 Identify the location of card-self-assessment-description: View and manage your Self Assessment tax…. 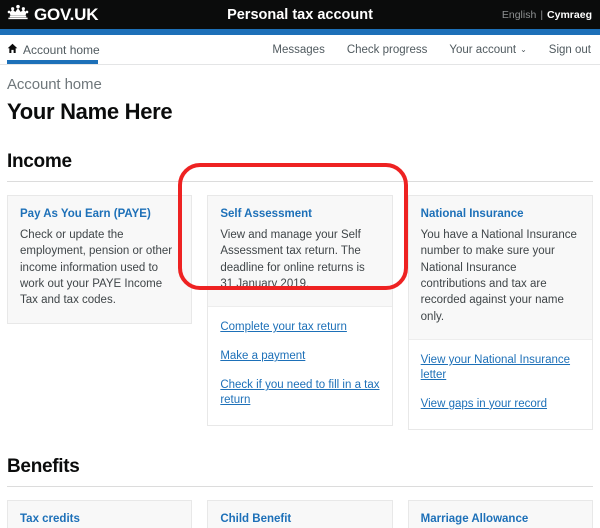
(292, 259).